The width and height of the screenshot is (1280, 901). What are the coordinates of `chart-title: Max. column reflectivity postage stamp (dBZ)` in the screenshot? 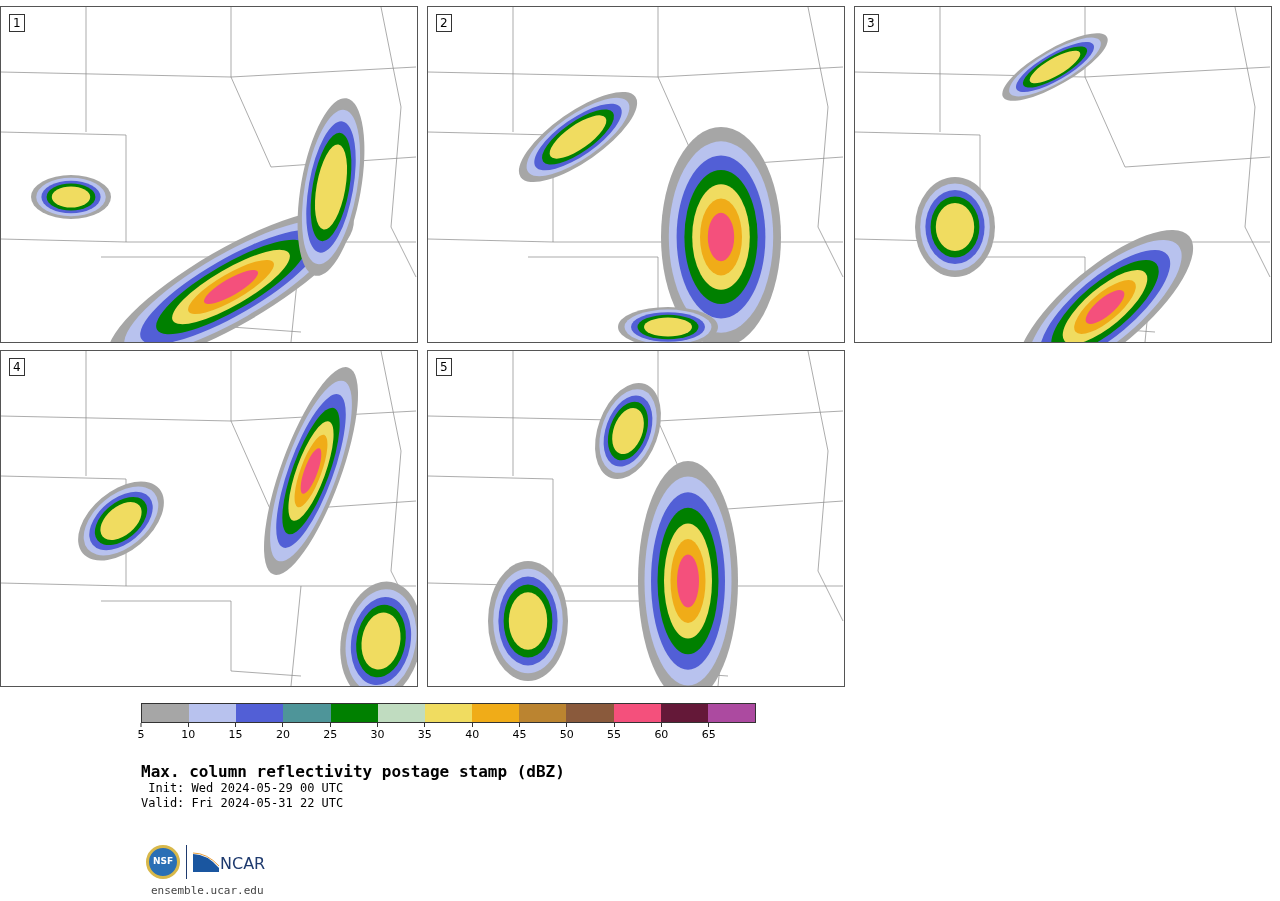 It's located at (353, 772).